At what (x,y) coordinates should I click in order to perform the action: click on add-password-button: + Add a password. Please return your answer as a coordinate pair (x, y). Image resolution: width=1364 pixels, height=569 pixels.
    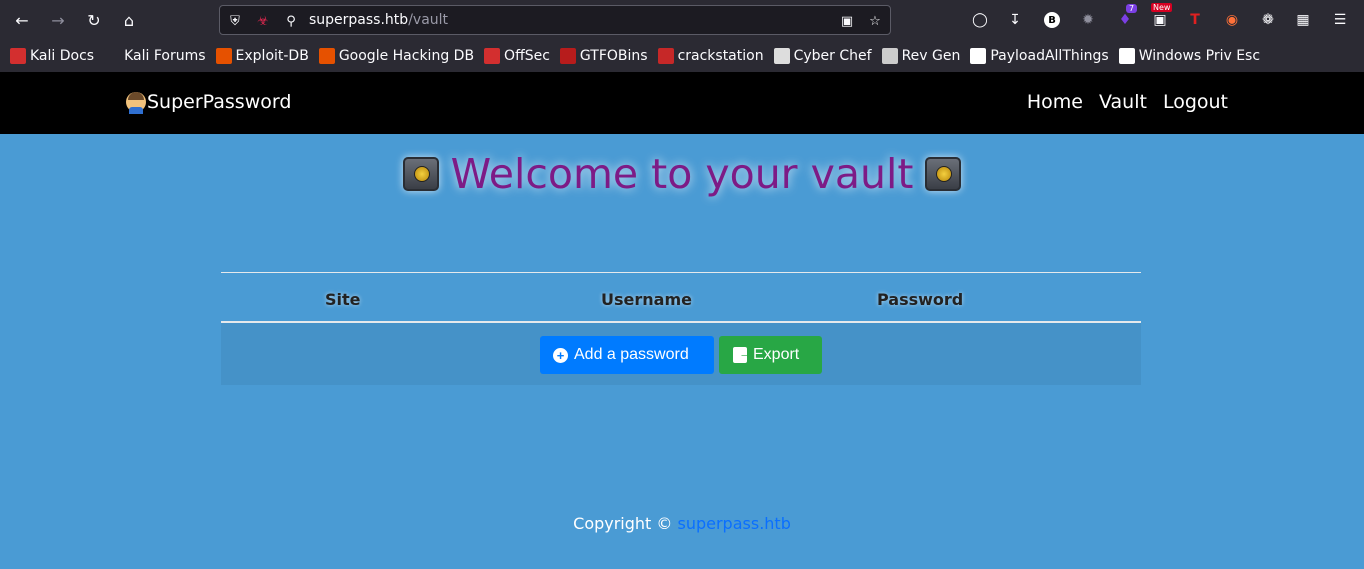
    Looking at the image, I should click on (627, 355).